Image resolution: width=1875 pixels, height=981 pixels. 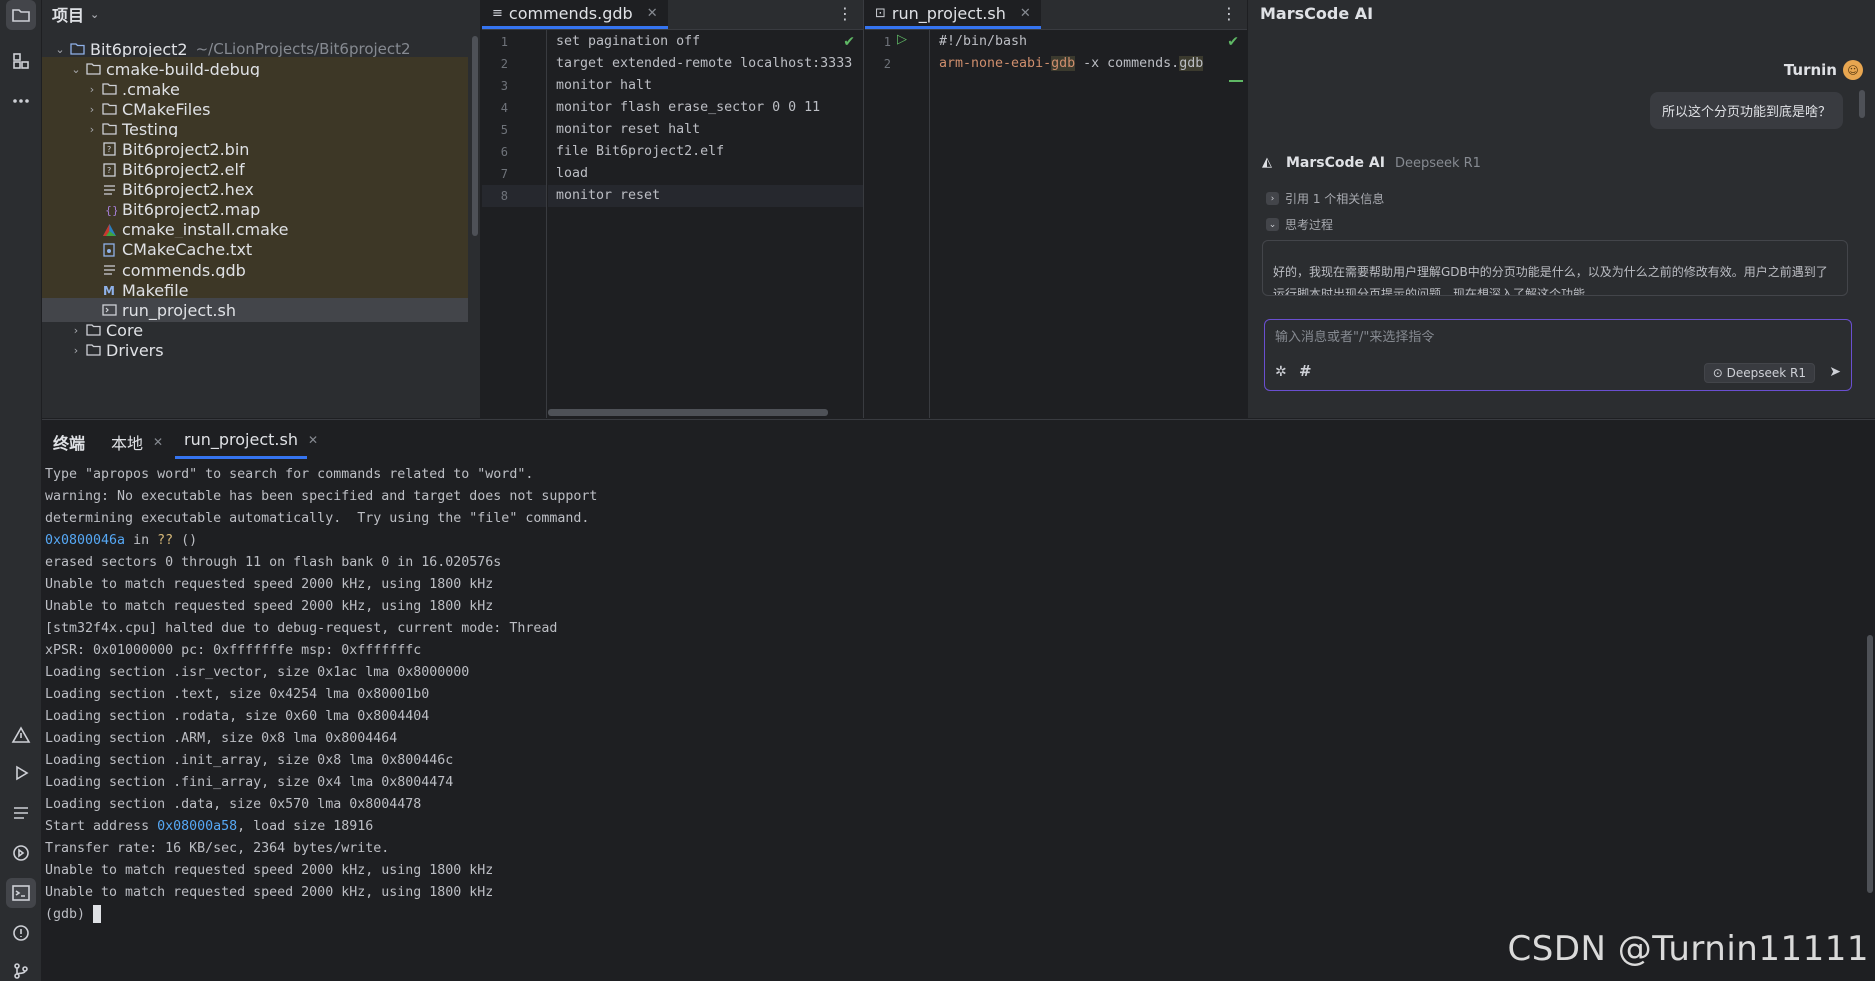 I want to click on error-circle-icon, so click(x=21, y=933).